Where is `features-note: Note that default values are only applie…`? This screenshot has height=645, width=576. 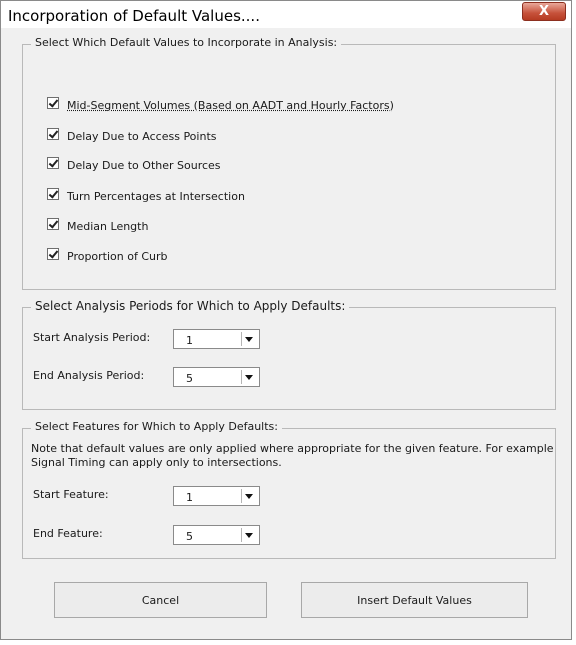 features-note: Note that default values are only applie… is located at coordinates (292, 455).